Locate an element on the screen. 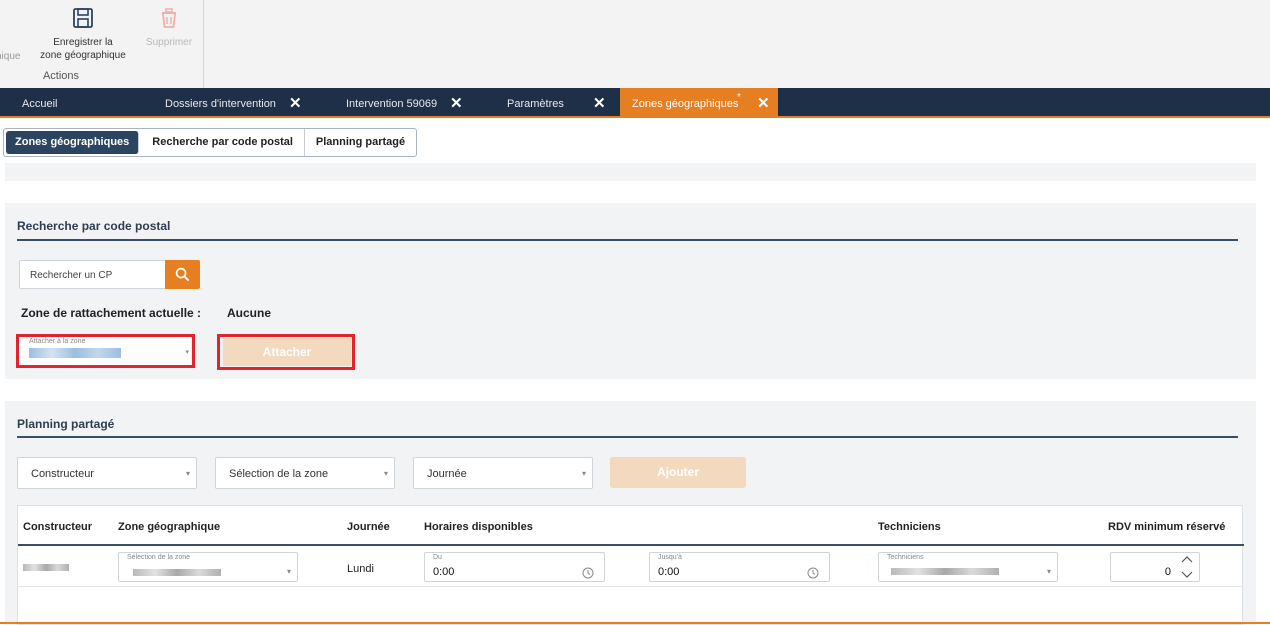 This screenshot has height=625, width=1270. journee-select: Journée ▾ is located at coordinates (503, 473).